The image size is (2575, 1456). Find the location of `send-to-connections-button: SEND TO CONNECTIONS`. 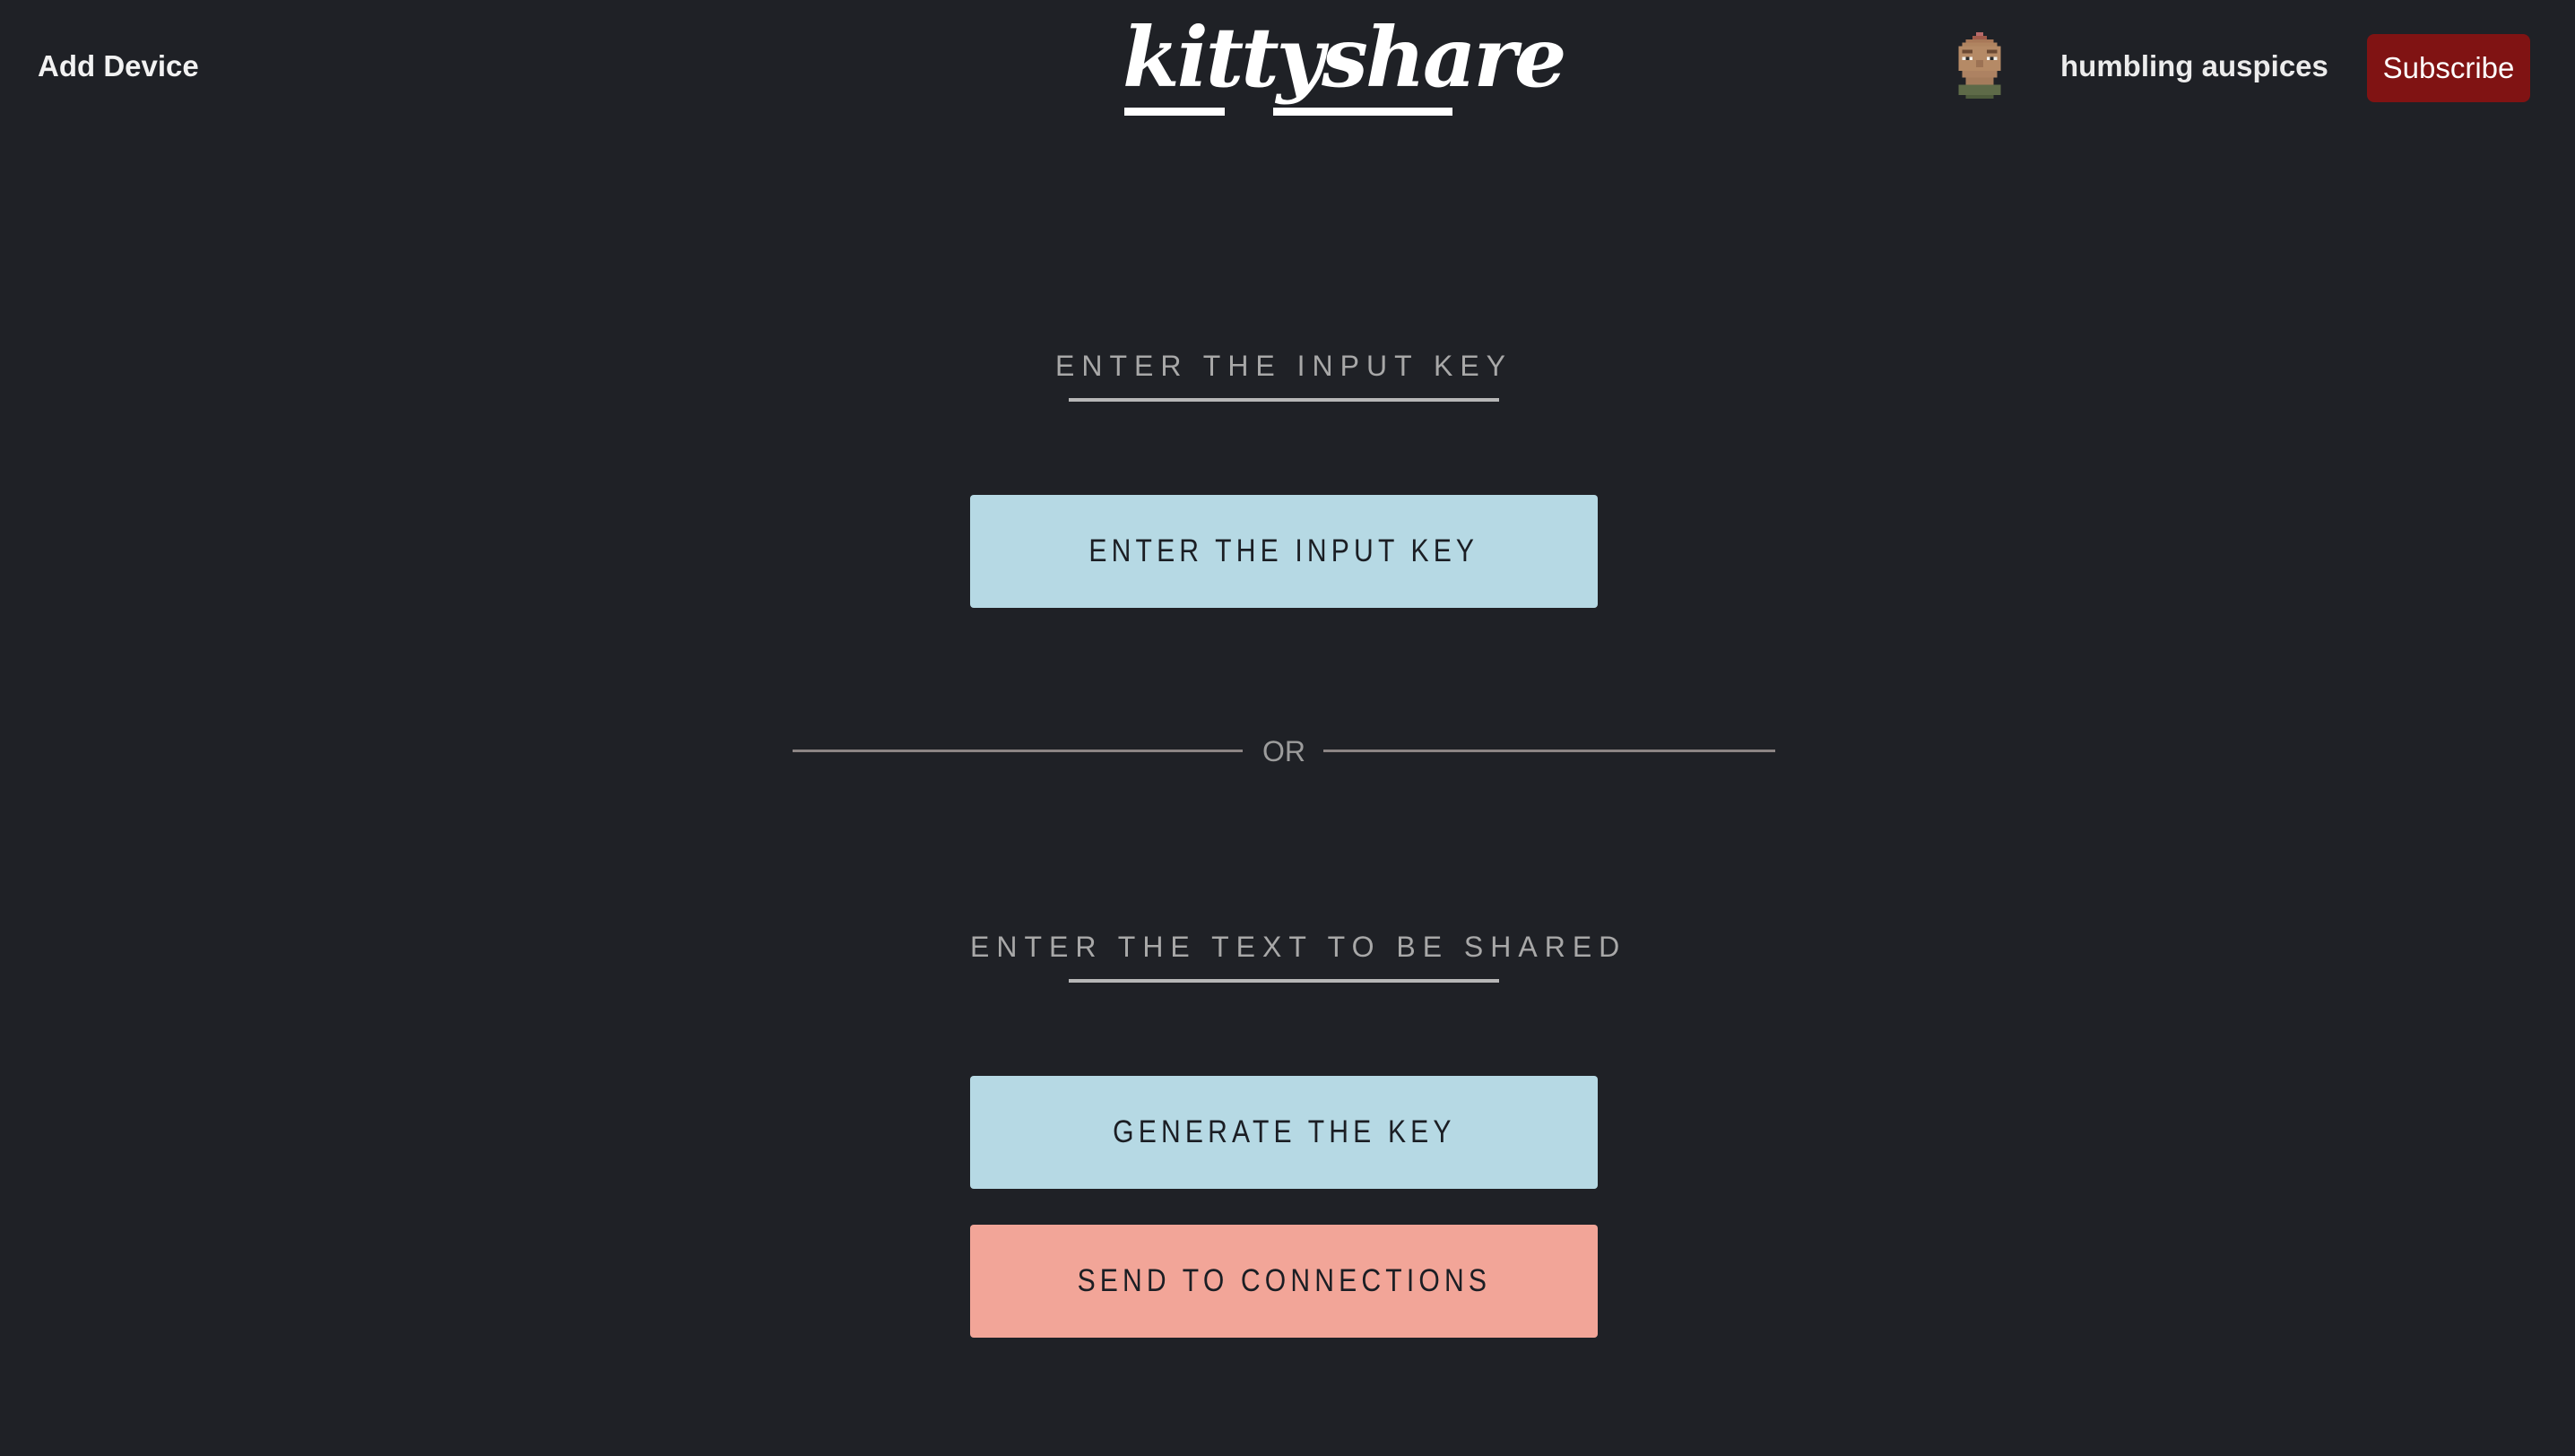

send-to-connections-button: SEND TO CONNECTIONS is located at coordinates (1284, 1282).